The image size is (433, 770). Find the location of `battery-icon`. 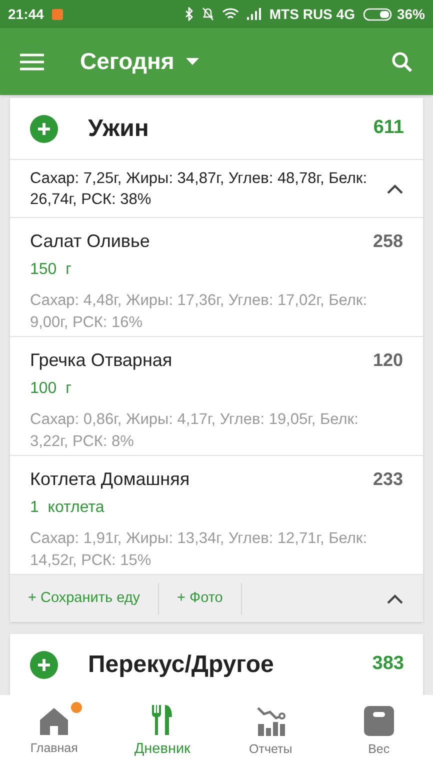

battery-icon is located at coordinates (377, 14).